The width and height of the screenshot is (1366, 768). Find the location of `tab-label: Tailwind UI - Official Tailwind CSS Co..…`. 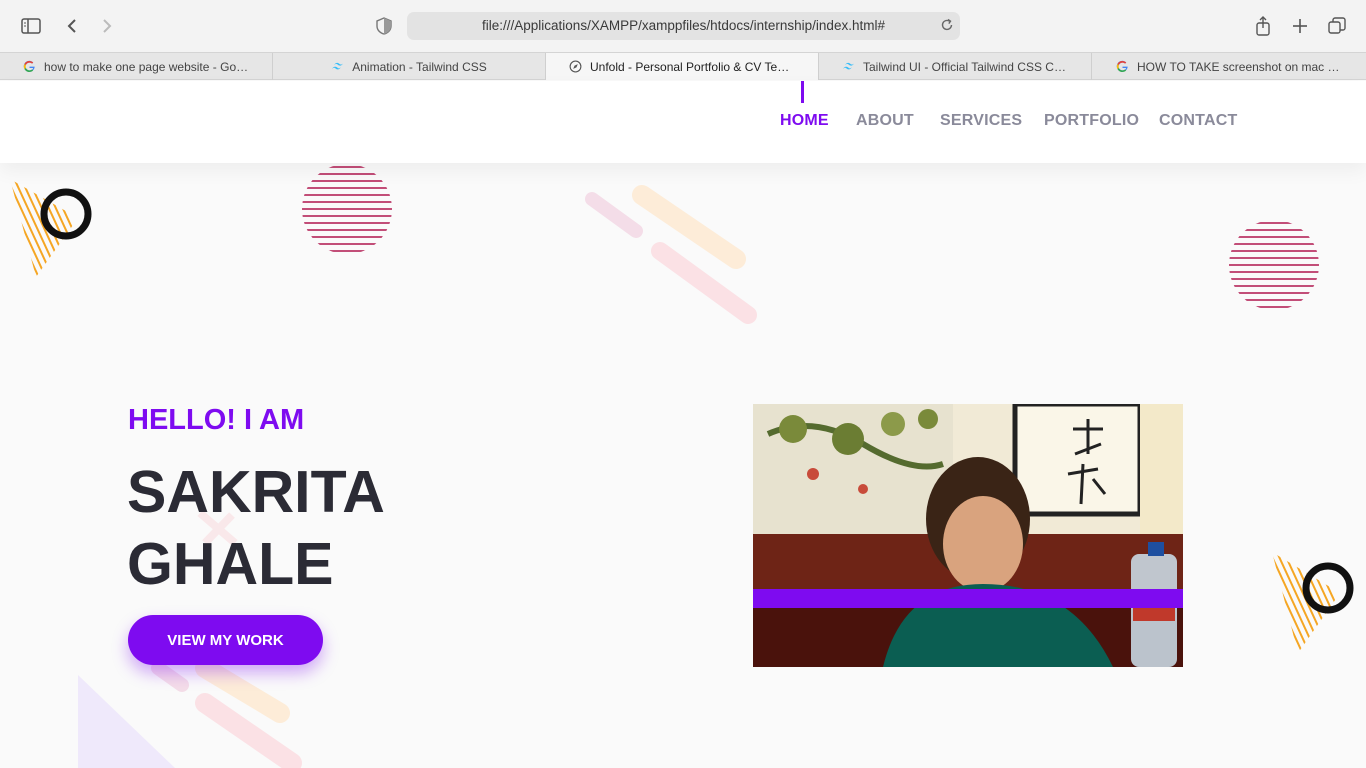

tab-label: Tailwind UI - Official Tailwind CSS Co..… is located at coordinates (965, 66).